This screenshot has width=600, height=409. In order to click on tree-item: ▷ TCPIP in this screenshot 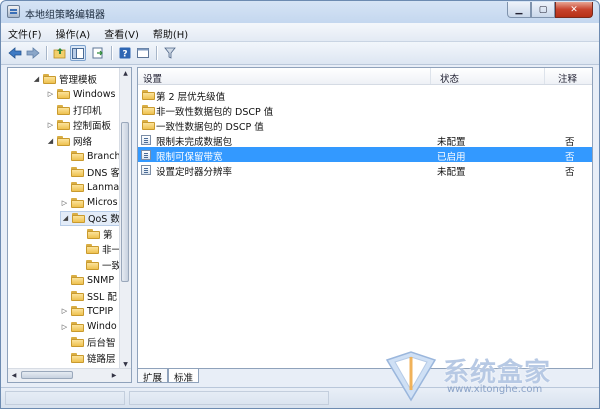, I will do `click(90, 311)`.